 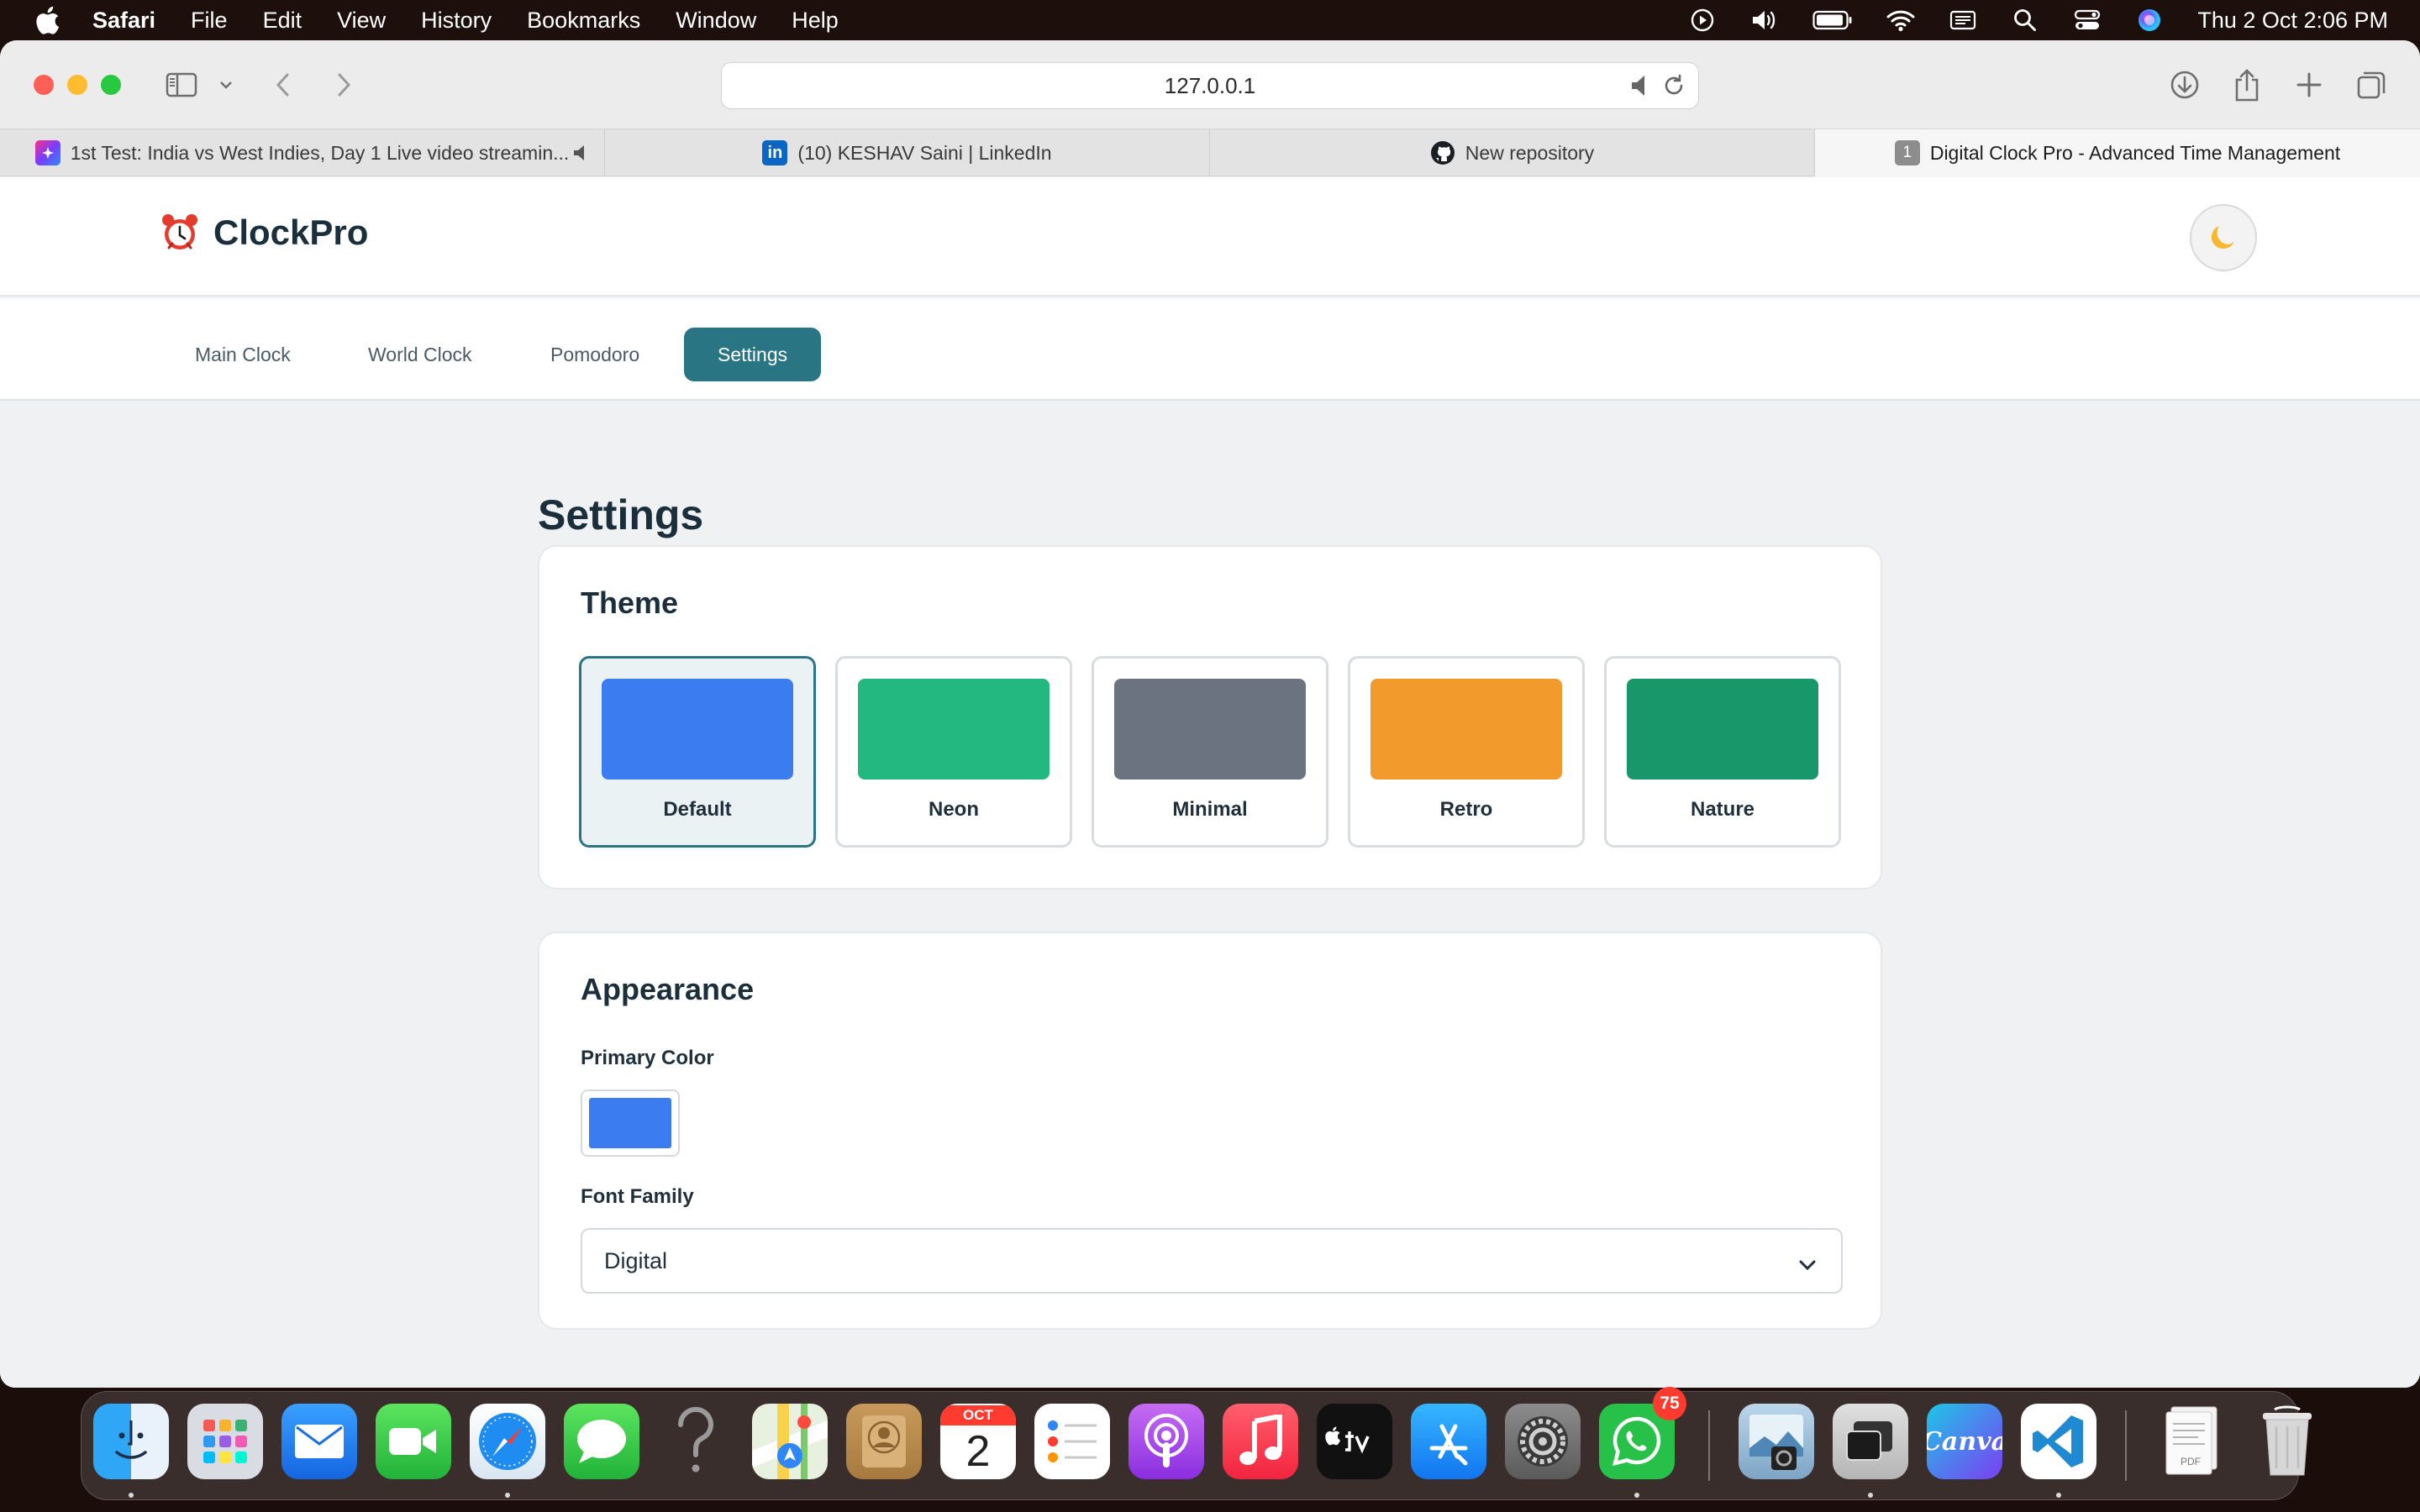 What do you see at coordinates (1210, 349) in the screenshot?
I see `app-nav: Main Clock World Clock Pomodoro Settings` at bounding box center [1210, 349].